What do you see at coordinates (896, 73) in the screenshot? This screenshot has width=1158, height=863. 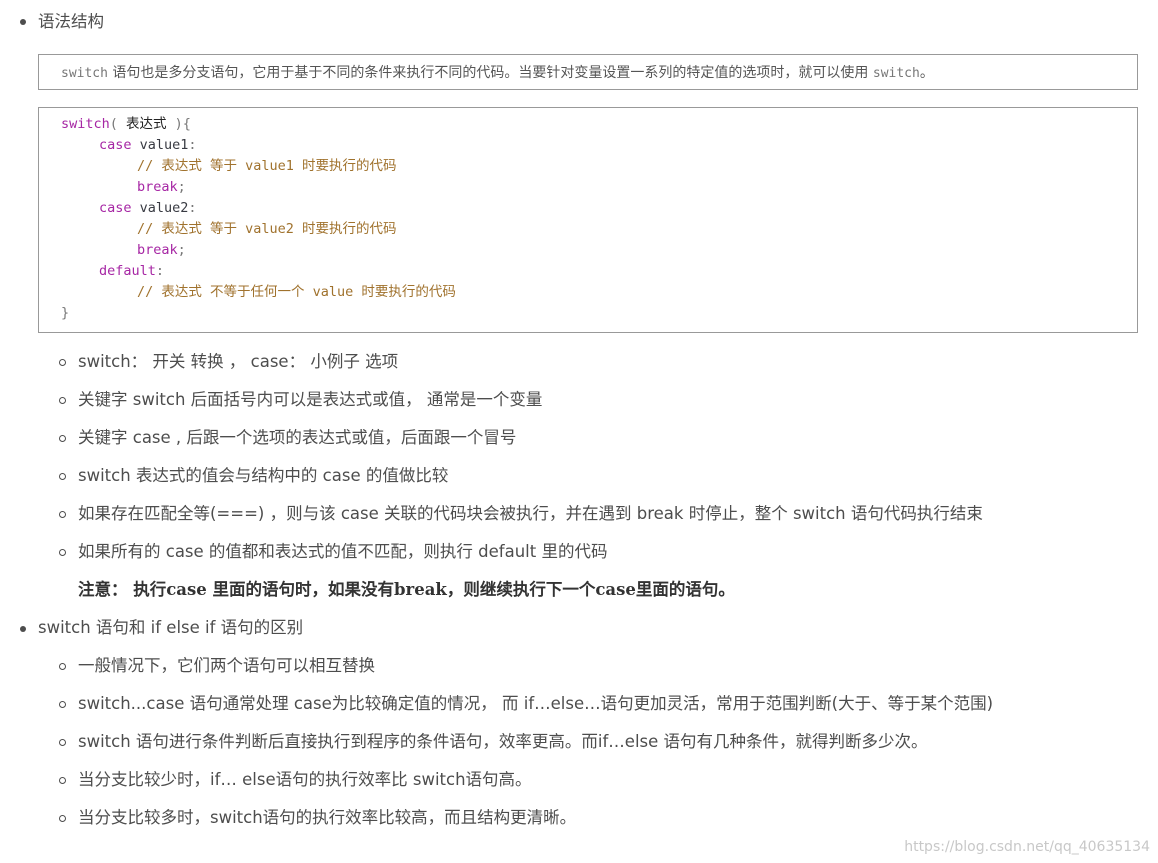 I see `code-switch-2: switch` at bounding box center [896, 73].